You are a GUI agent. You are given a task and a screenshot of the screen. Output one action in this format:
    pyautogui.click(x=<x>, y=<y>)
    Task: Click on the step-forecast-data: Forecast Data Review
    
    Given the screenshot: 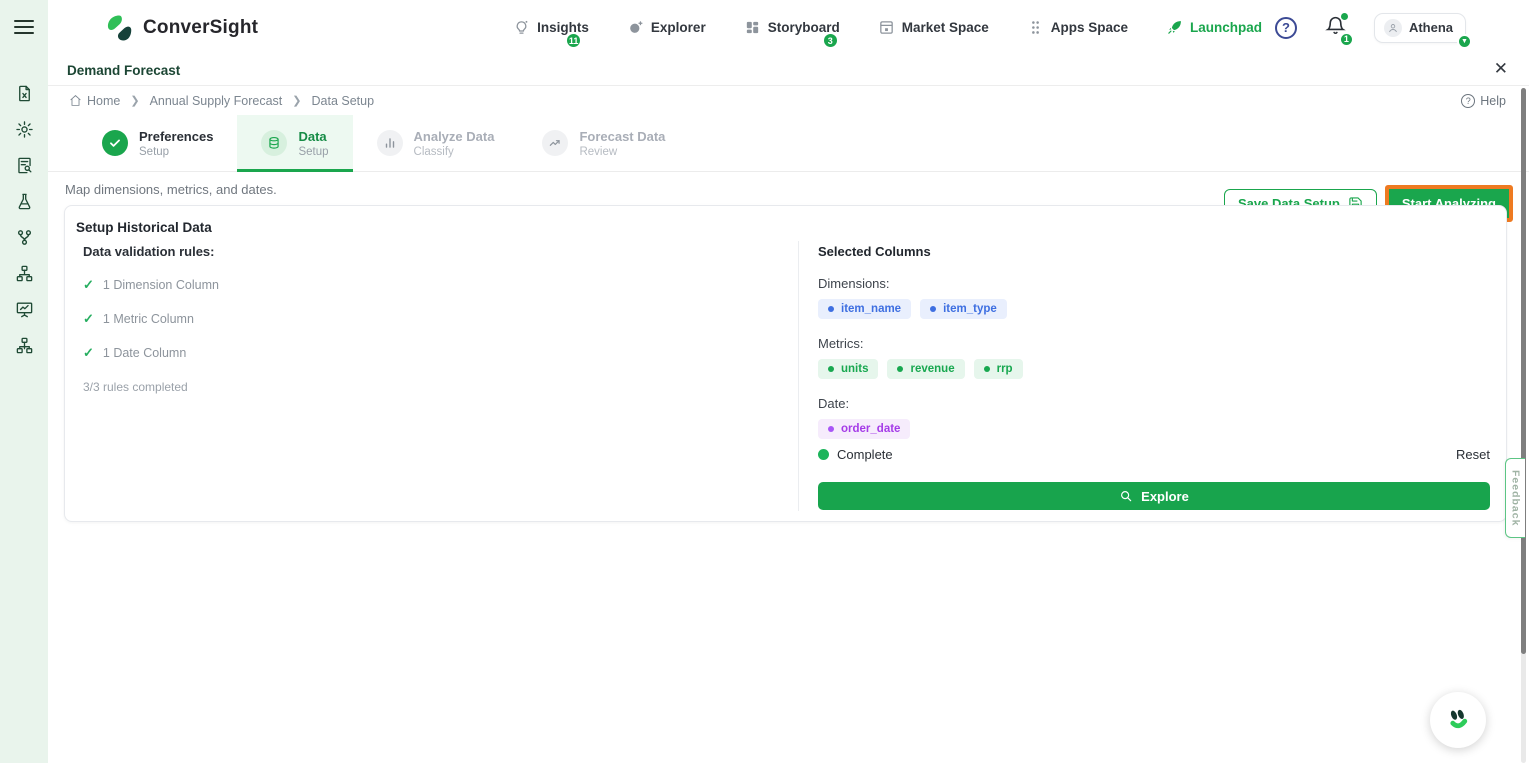 What is the action you would take?
    pyautogui.click(x=603, y=143)
    